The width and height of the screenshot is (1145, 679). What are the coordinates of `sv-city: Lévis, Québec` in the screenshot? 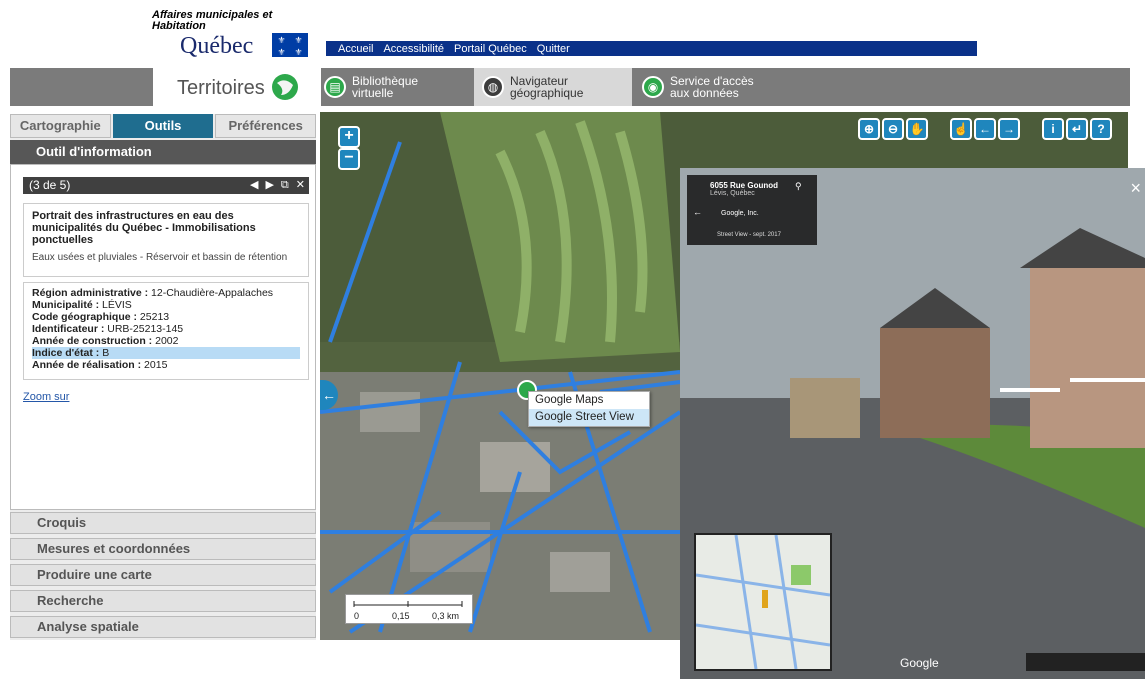 It's located at (732, 193).